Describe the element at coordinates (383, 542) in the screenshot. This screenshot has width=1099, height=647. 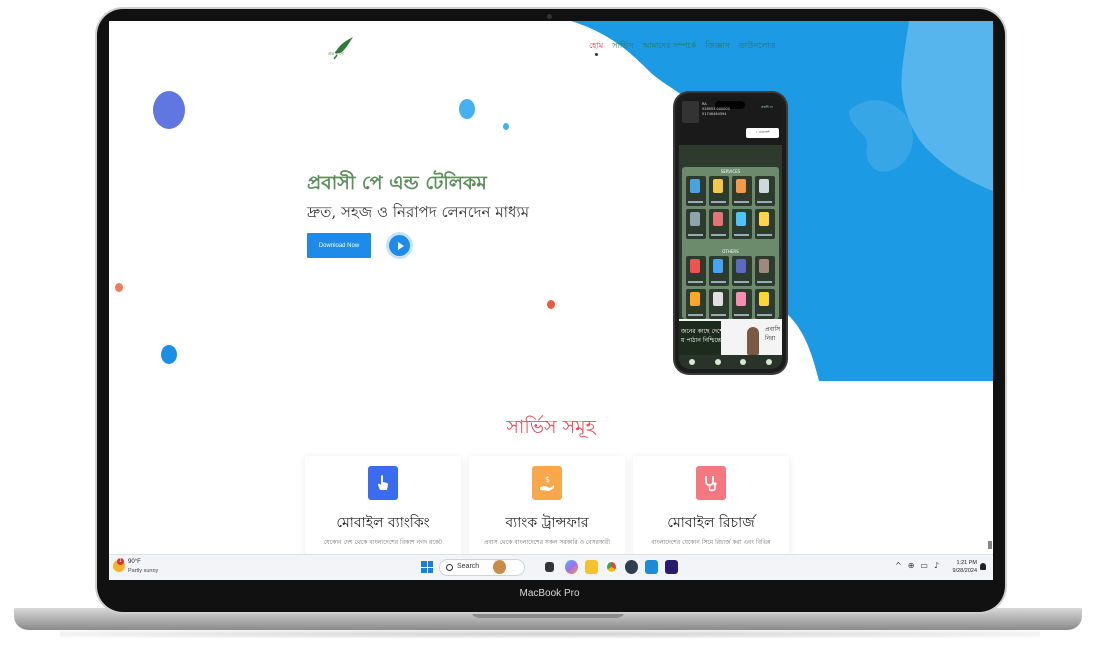
I see `service-card-description: যেকোন দেশ থেকে বাংলাদেশের বিকাশ নগদ রকেট` at that location.